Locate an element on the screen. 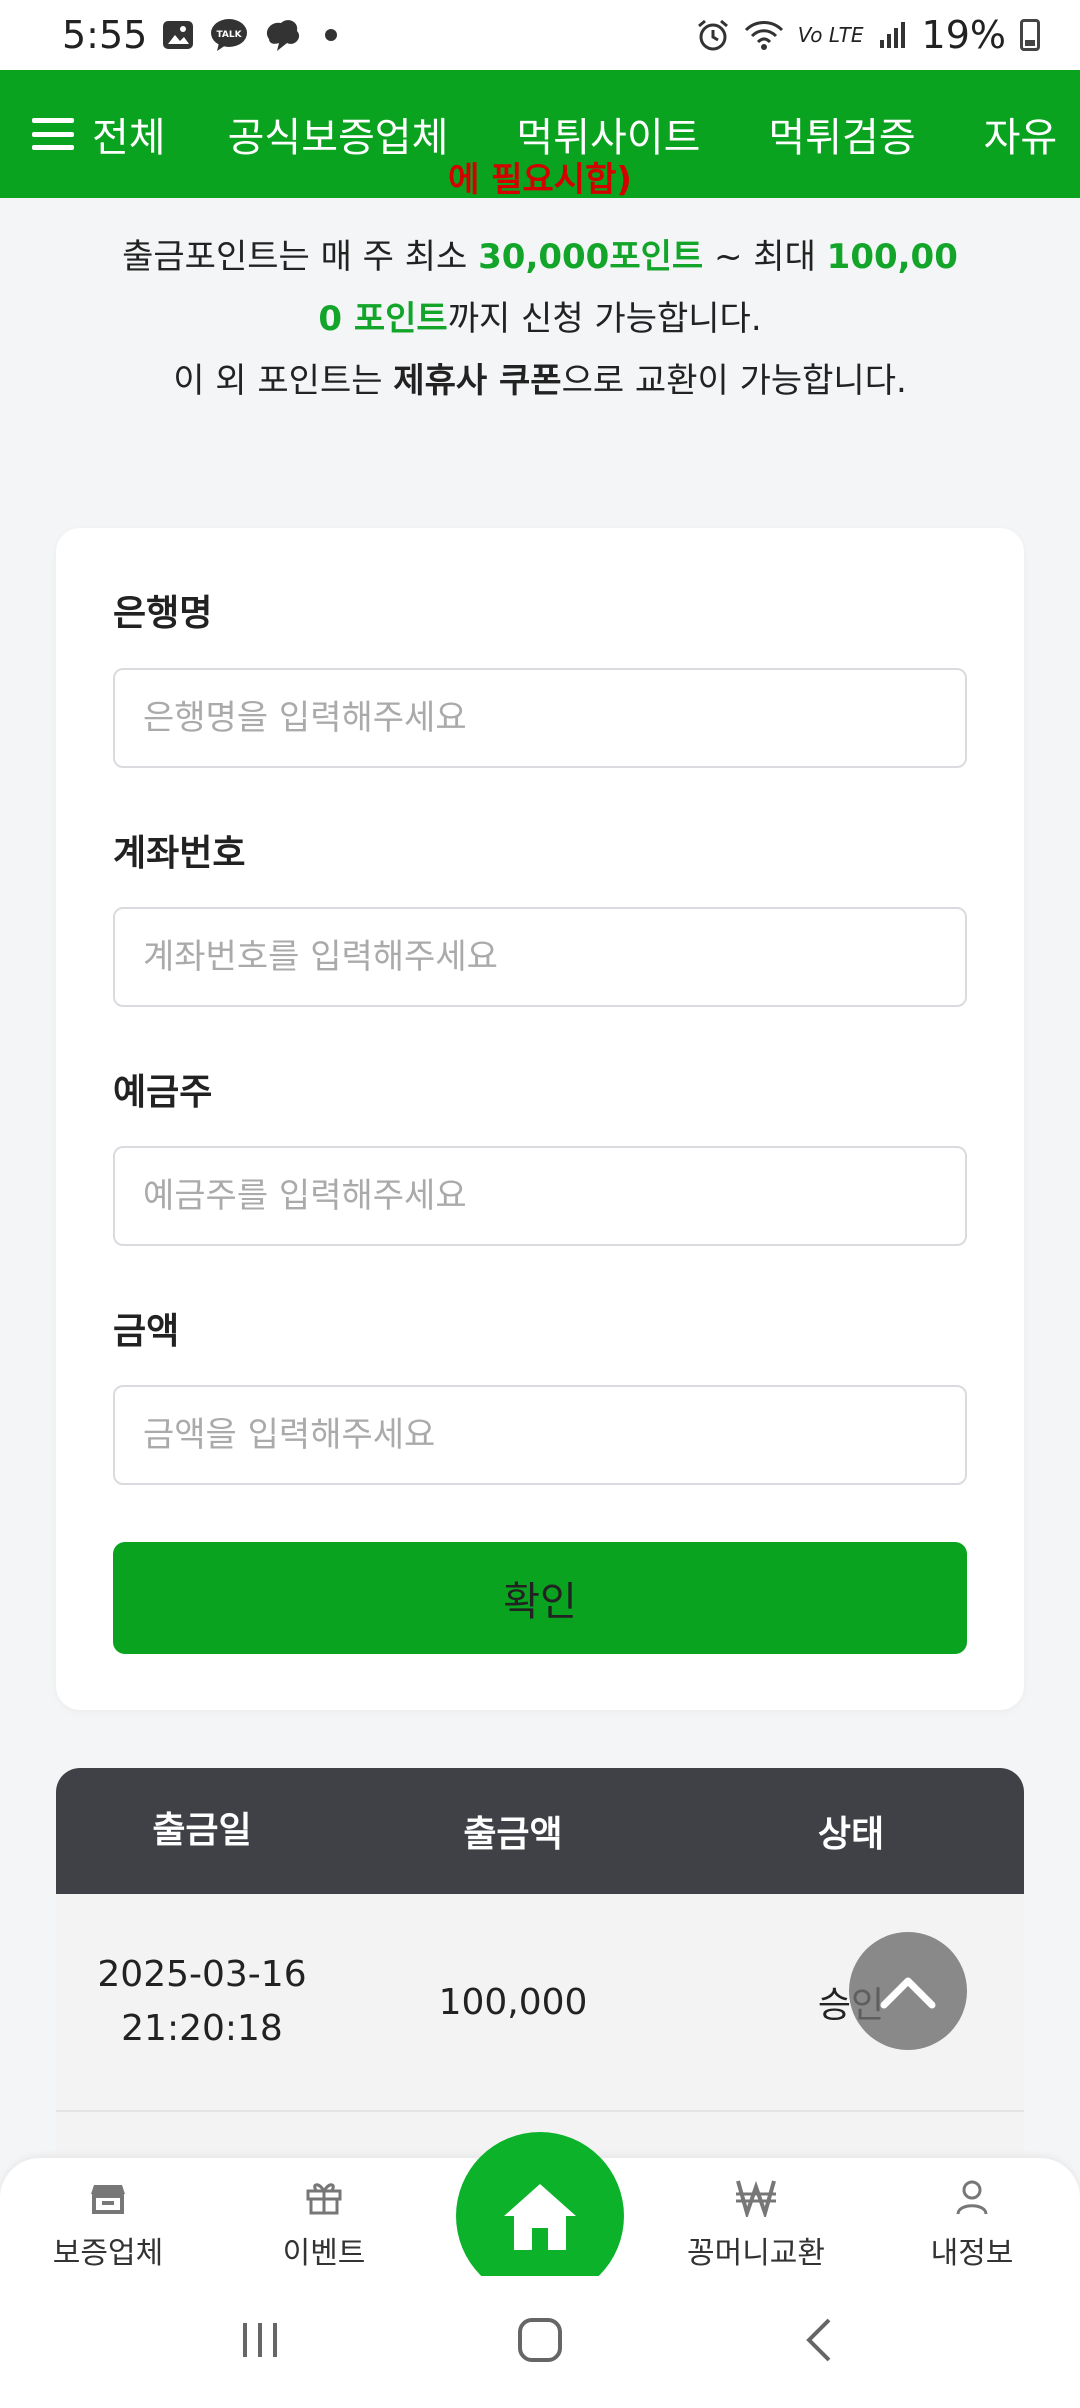 Image resolution: width=1080 pixels, height=2408 pixels. info-line-2: 0 포인트까지 신청 가능합니다. is located at coordinates (540, 319).